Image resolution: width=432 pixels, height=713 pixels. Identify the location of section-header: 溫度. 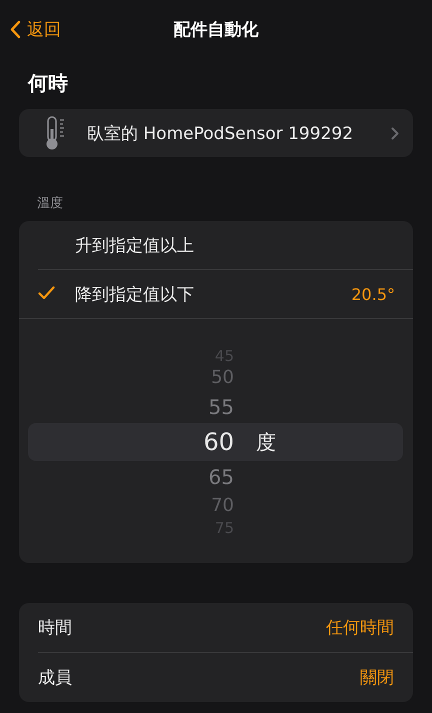
(50, 204).